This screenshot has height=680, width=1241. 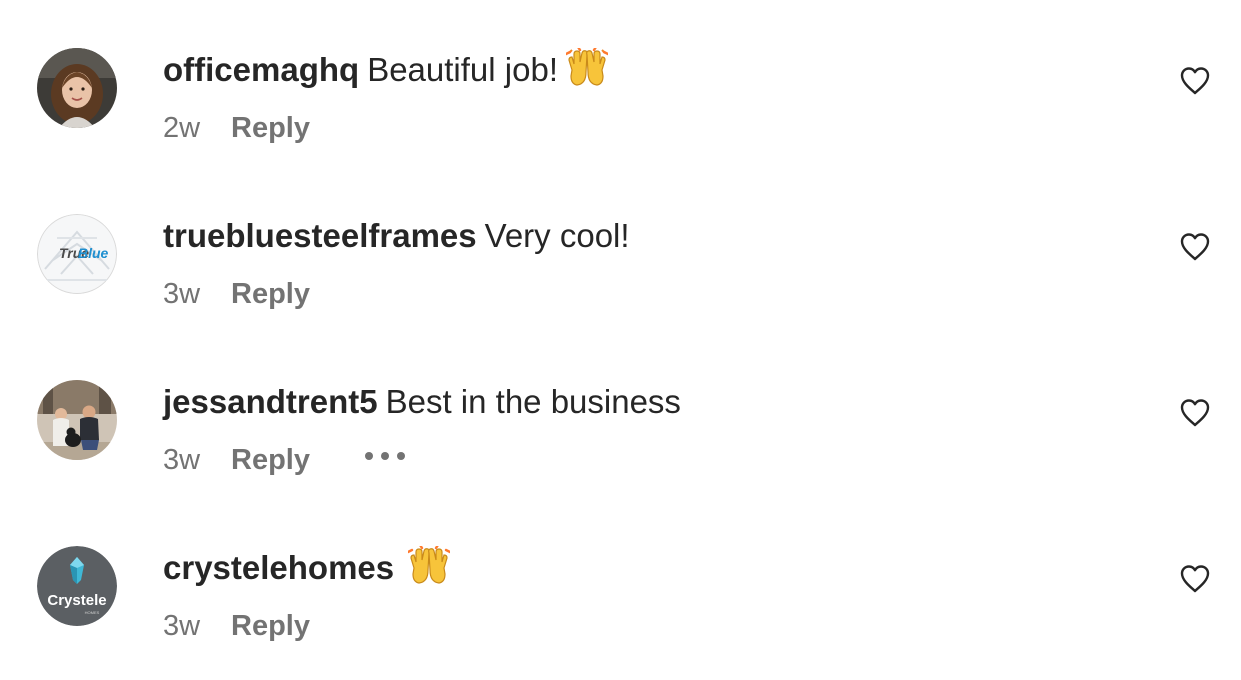 What do you see at coordinates (385, 456) in the screenshot?
I see `more-options-icon` at bounding box center [385, 456].